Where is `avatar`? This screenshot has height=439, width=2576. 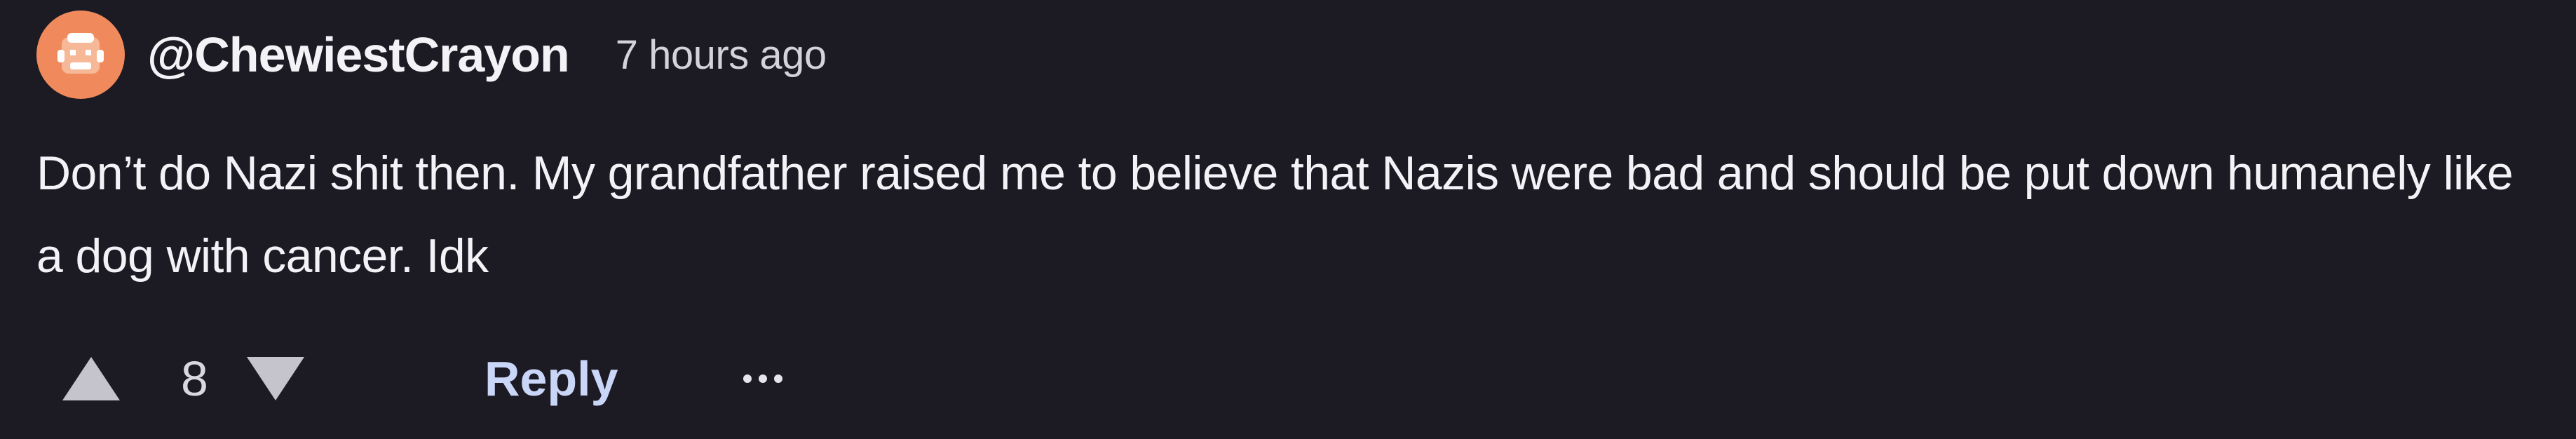
avatar is located at coordinates (80, 55).